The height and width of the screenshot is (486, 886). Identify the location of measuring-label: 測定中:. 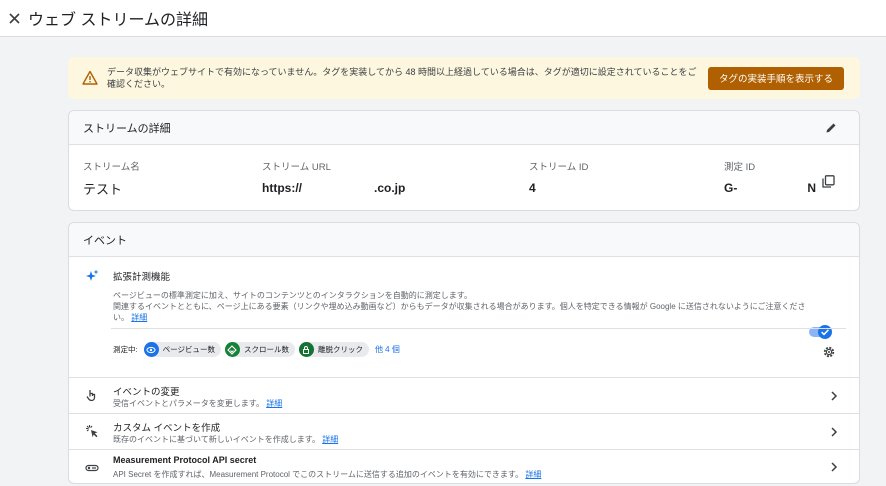
(125, 349).